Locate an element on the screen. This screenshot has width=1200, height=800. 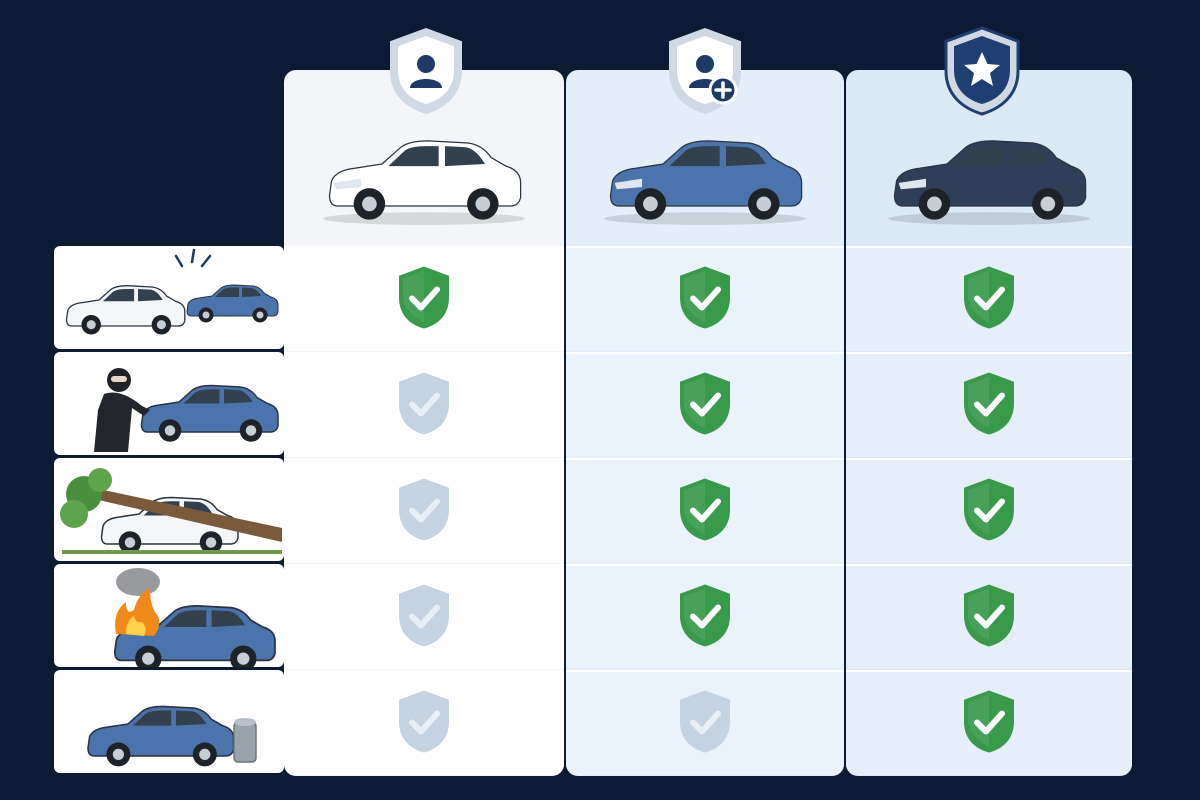
coverage-cell-plus-fallen-tree is located at coordinates (705, 510).